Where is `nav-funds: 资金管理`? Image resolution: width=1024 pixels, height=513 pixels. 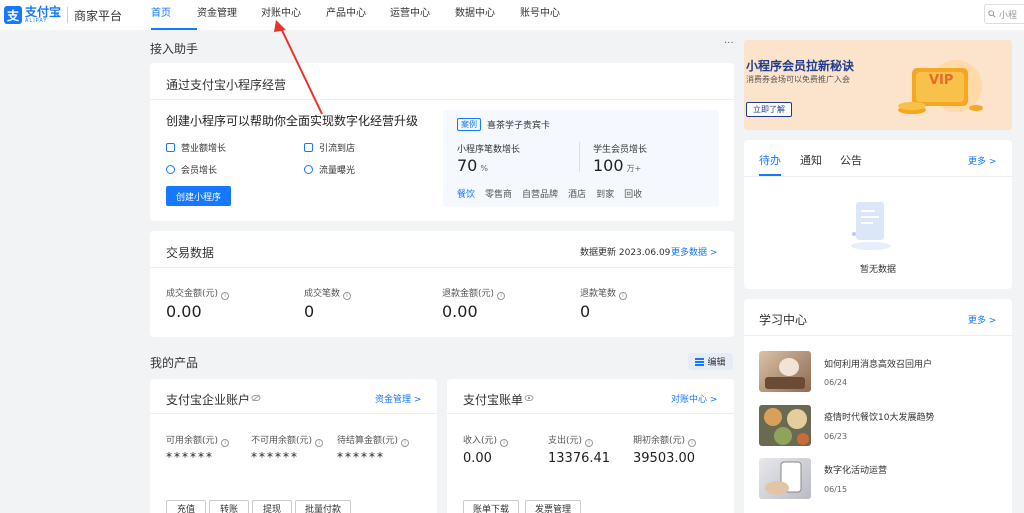 nav-funds: 资金管理 is located at coordinates (229, 15).